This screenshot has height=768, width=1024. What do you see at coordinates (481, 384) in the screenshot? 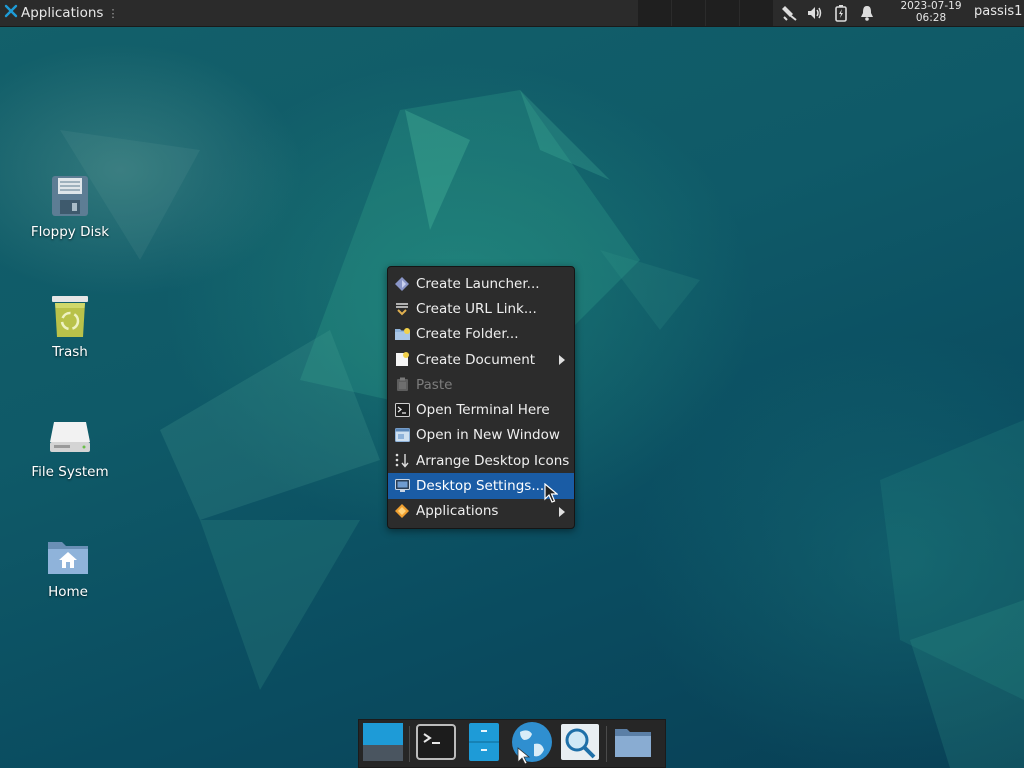
I see `menu-item-paste: Paste` at bounding box center [481, 384].